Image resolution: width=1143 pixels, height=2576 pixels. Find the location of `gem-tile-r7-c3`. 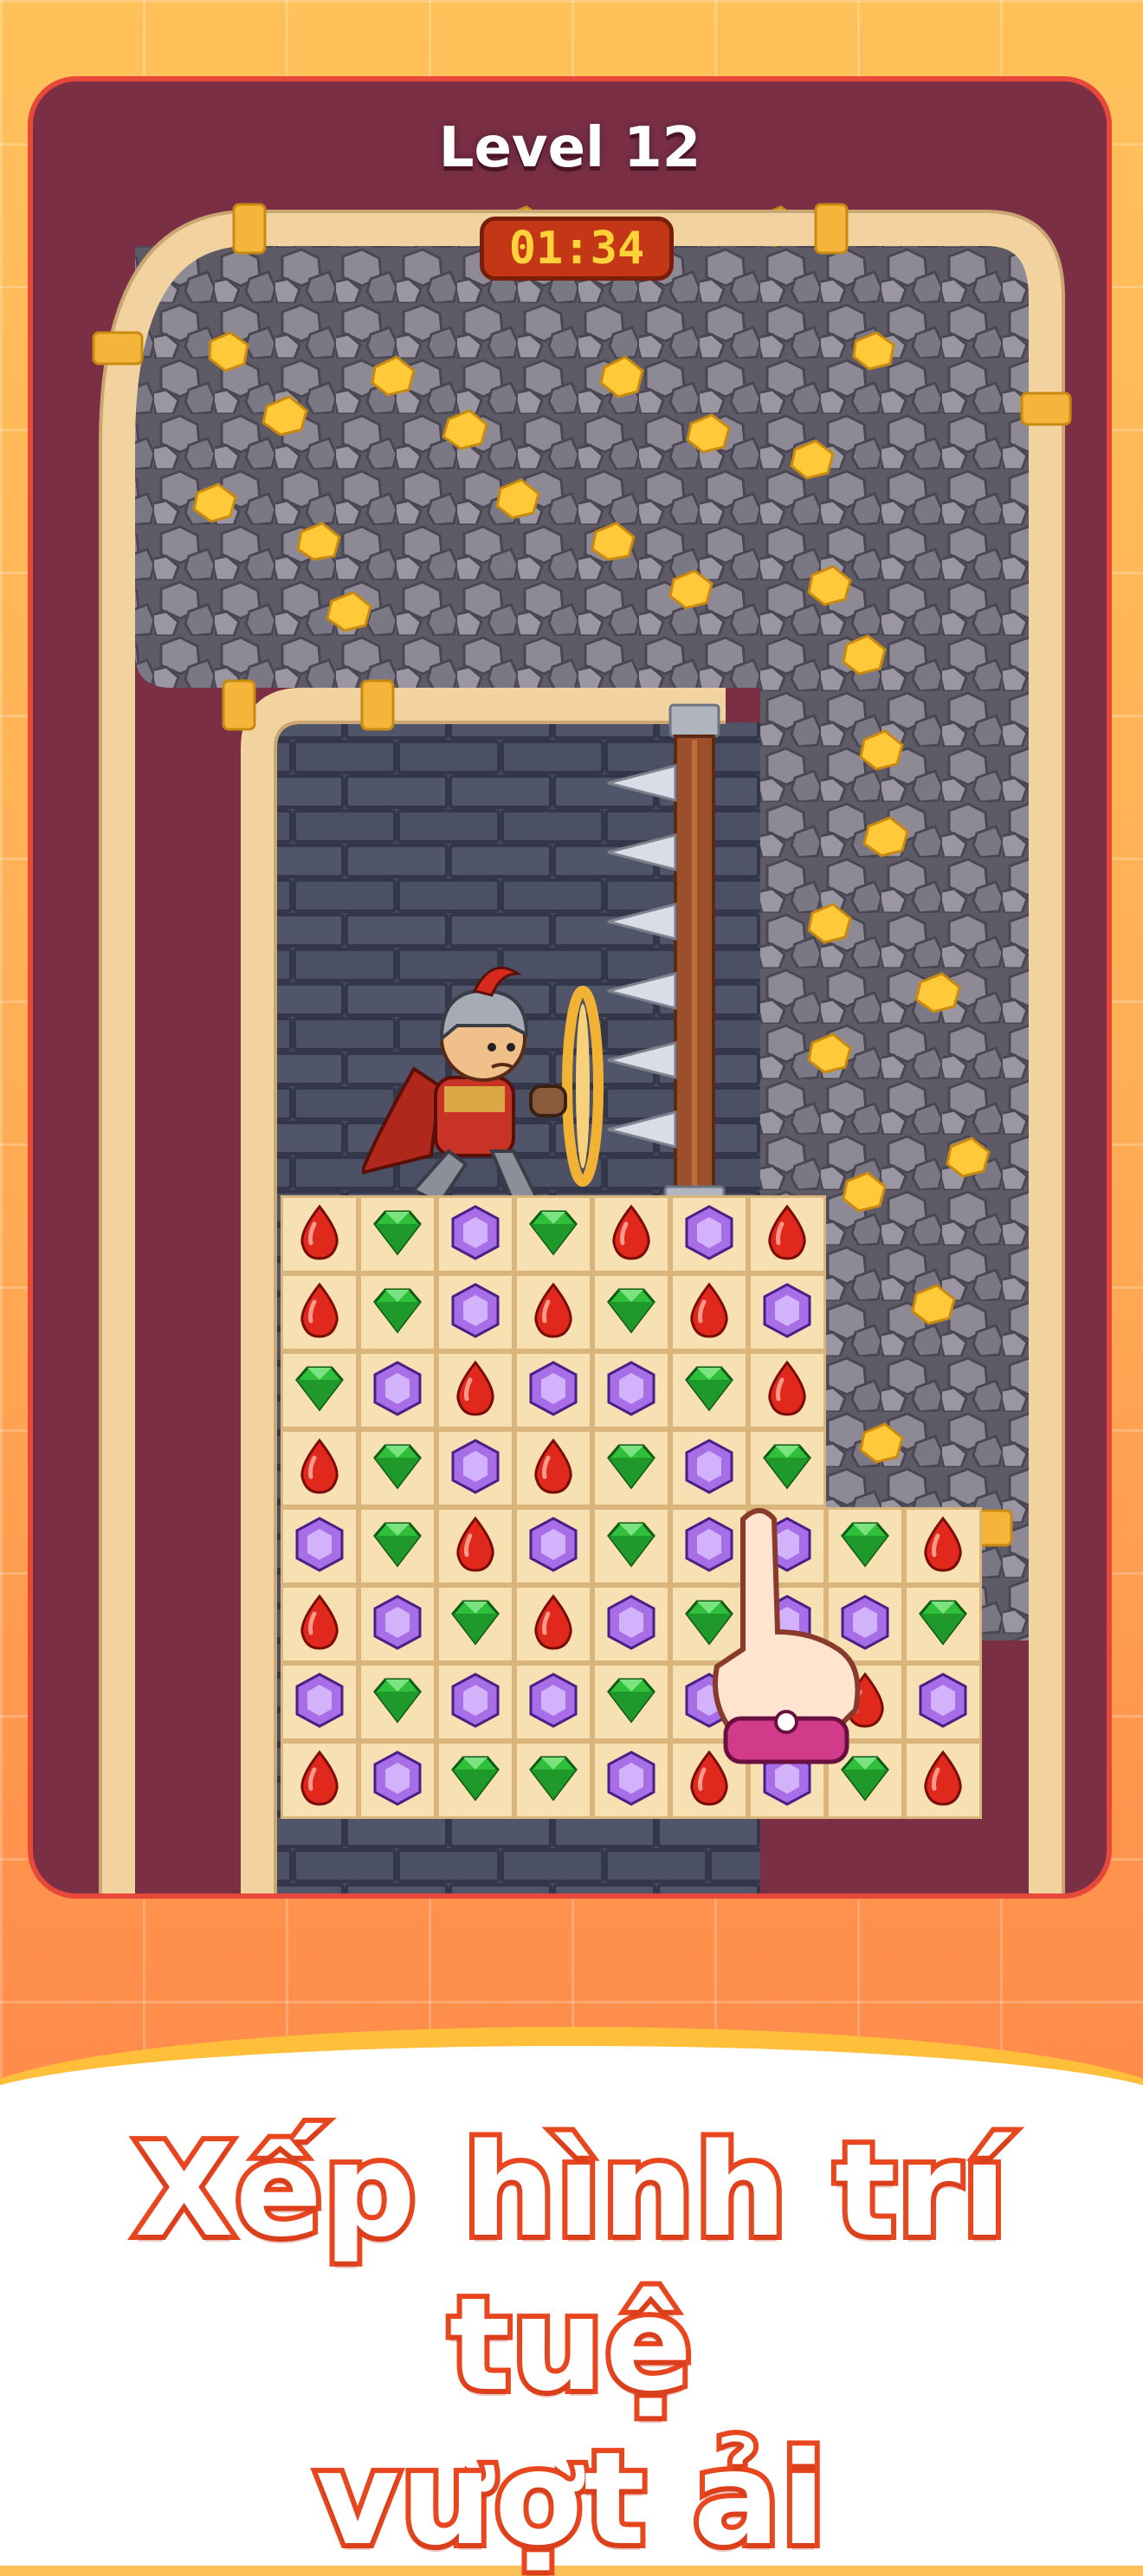

gem-tile-r7-c3 is located at coordinates (475, 1702).